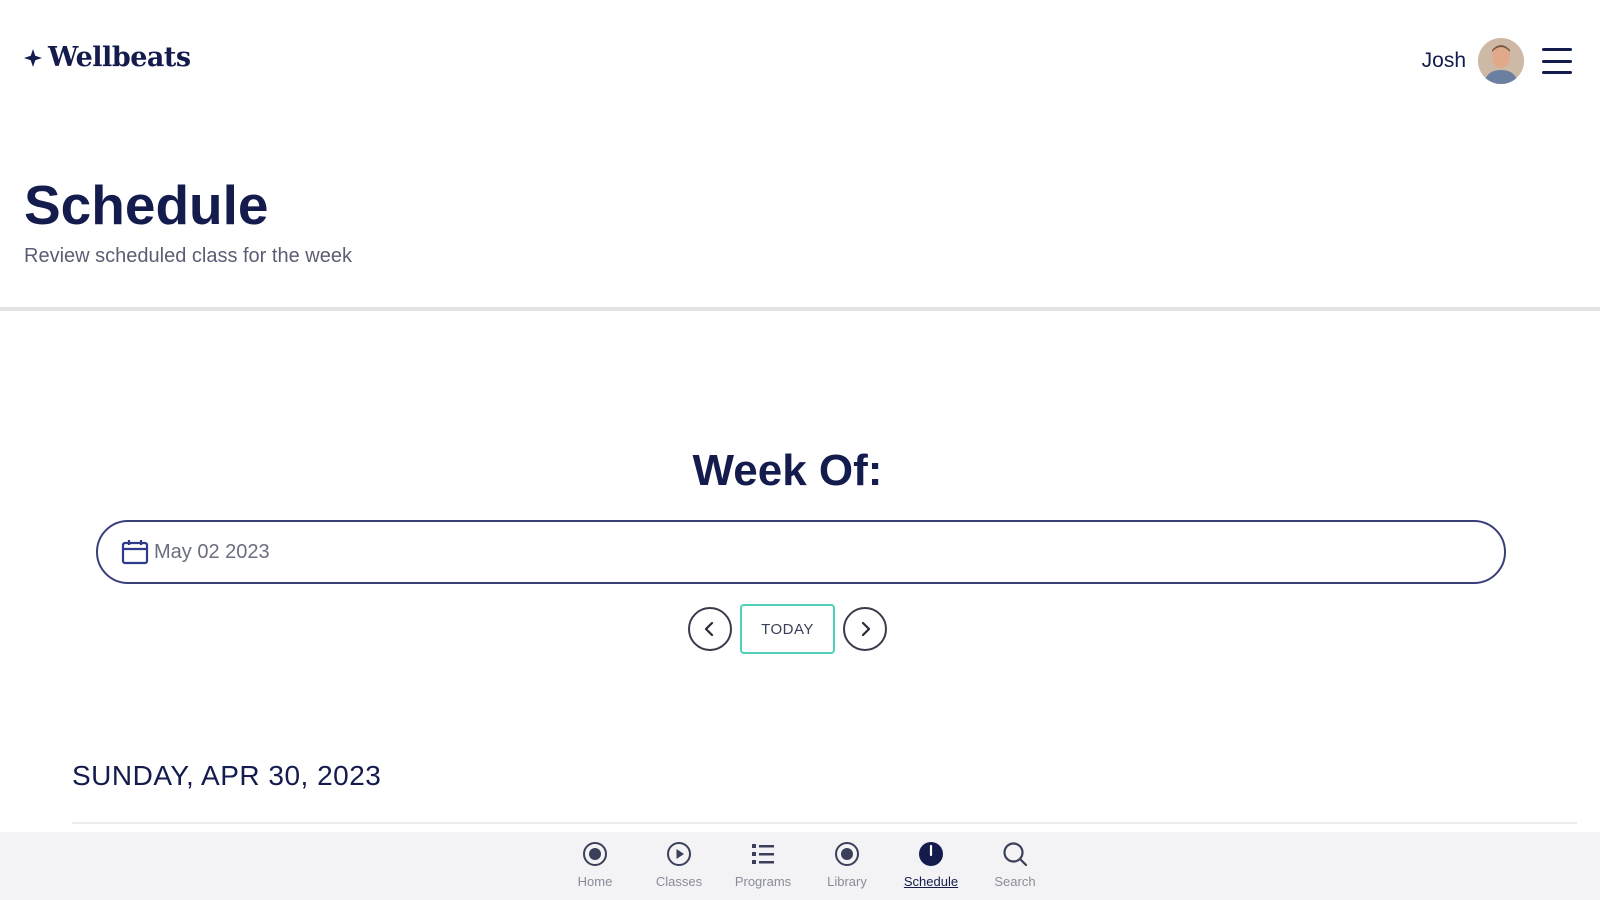 The image size is (1600, 900). I want to click on top-bar: Wellbeats Josh, so click(800, 62).